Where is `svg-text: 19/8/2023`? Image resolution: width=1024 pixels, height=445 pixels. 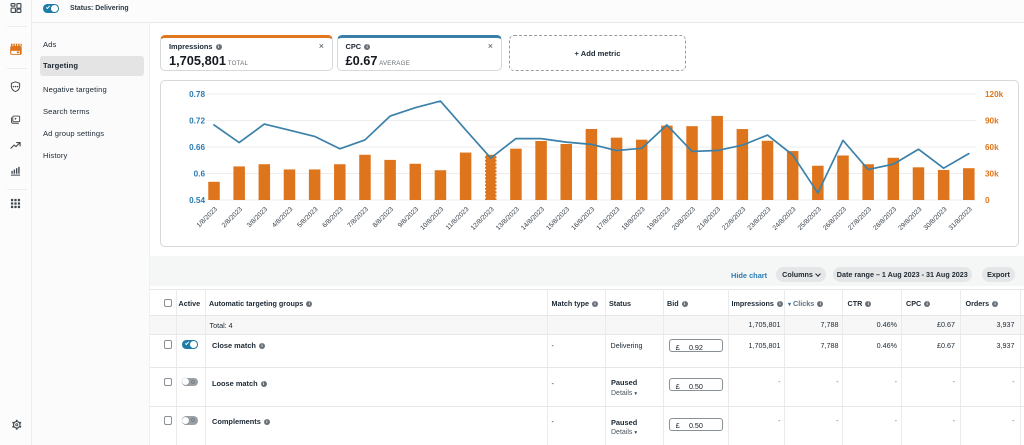 svg-text: 19/8/2023 is located at coordinates (659, 219).